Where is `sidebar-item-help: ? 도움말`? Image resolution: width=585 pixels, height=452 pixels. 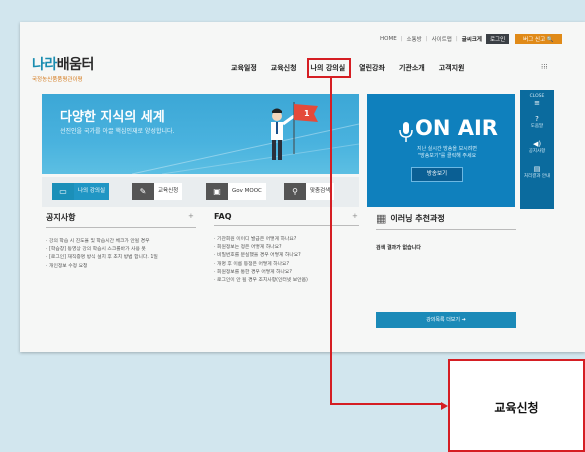
sidebar-item-help: ? 도움말 is located at coordinates (537, 127).